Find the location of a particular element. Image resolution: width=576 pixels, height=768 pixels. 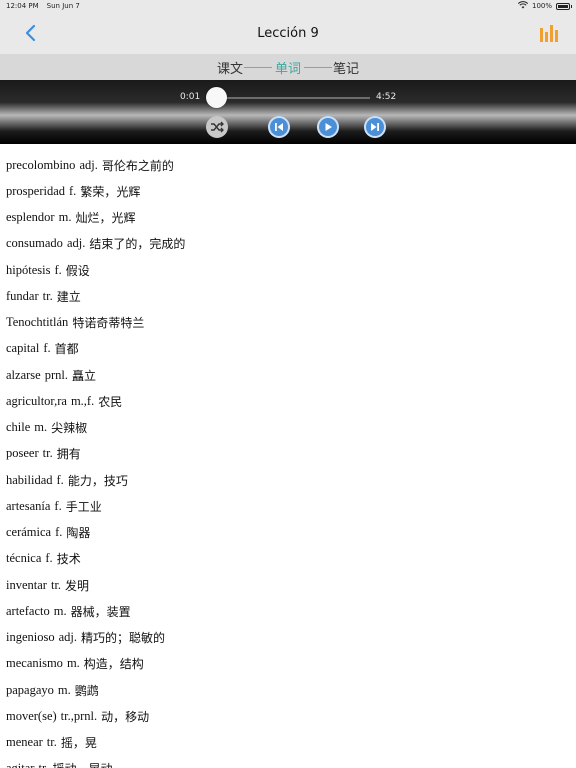

play-button is located at coordinates (328, 127).